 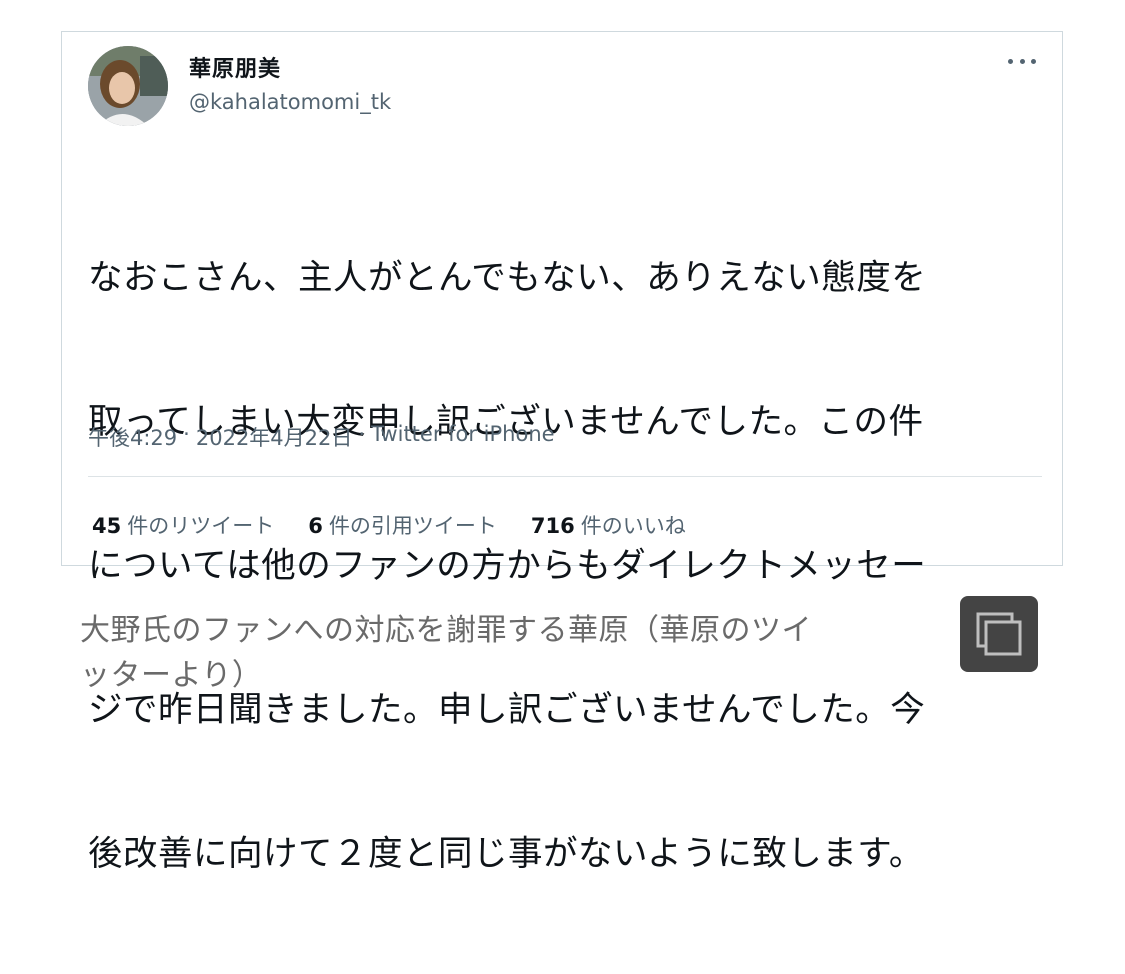 What do you see at coordinates (506, 854) in the screenshot?
I see `tweet-text-line: 後改善に向けて２度と同じ事がないように致します。` at bounding box center [506, 854].